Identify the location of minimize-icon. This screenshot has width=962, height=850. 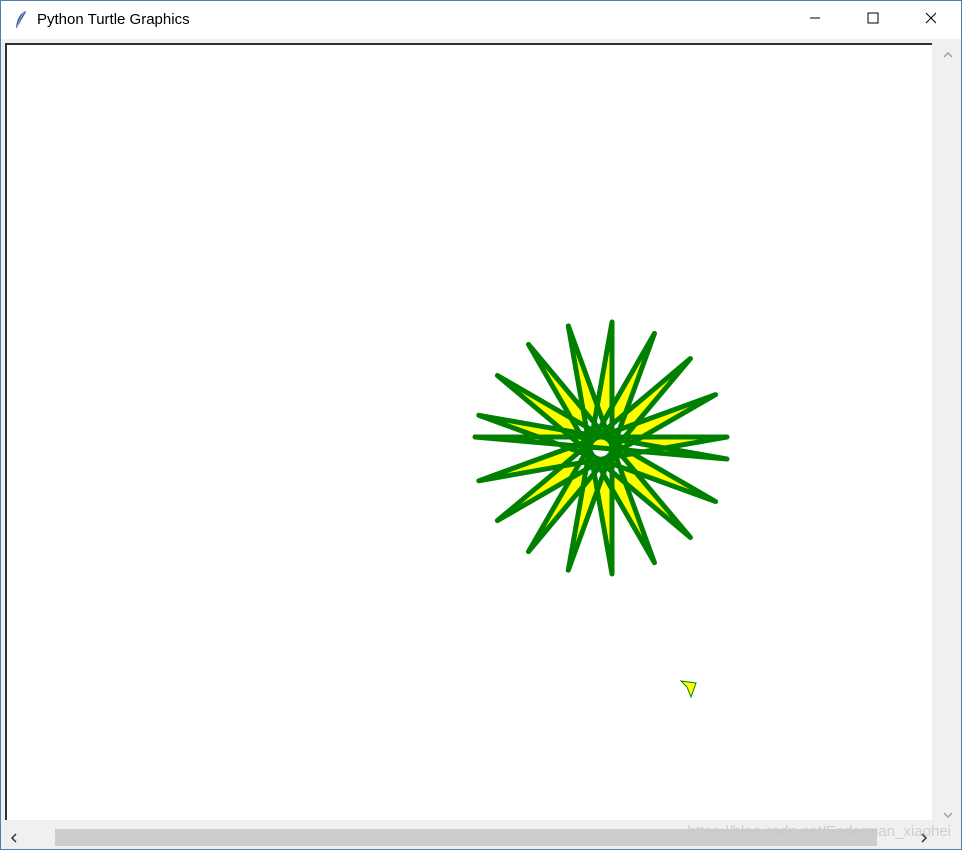
(815, 20).